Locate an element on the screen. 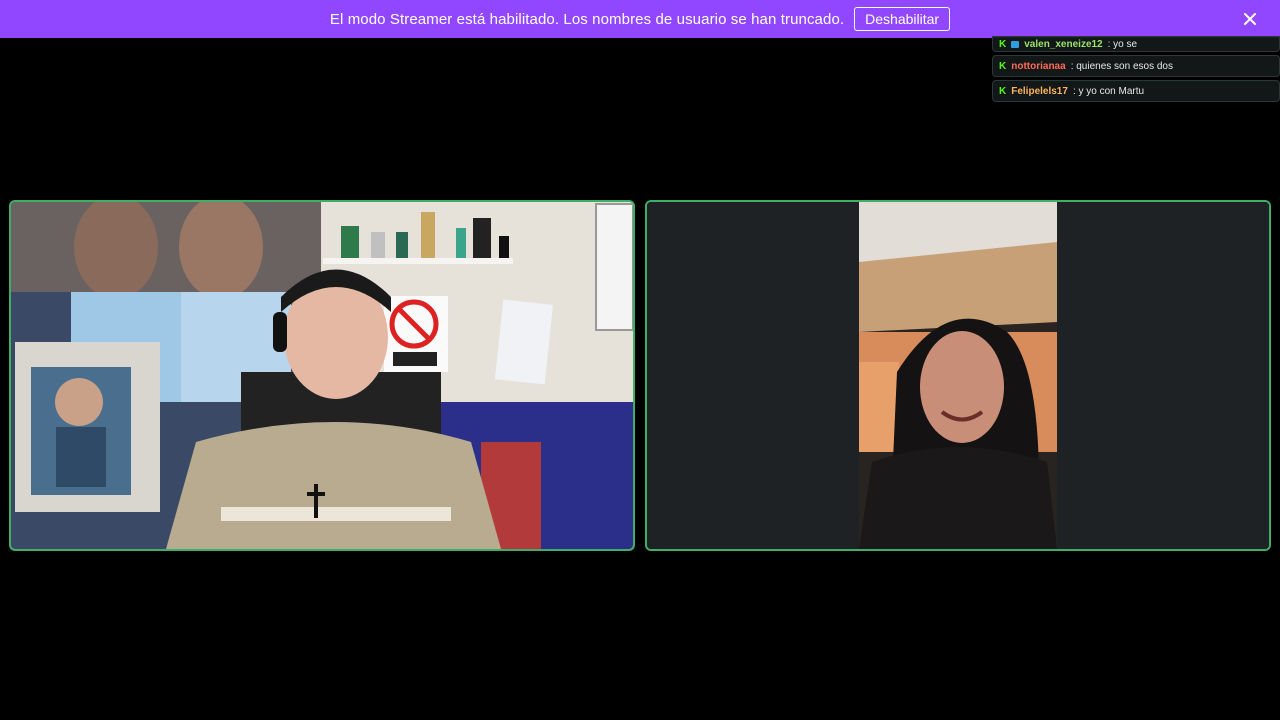 This screenshot has width=1280, height=720. disable-streamer-mode-button: Deshabilitar is located at coordinates (902, 19).